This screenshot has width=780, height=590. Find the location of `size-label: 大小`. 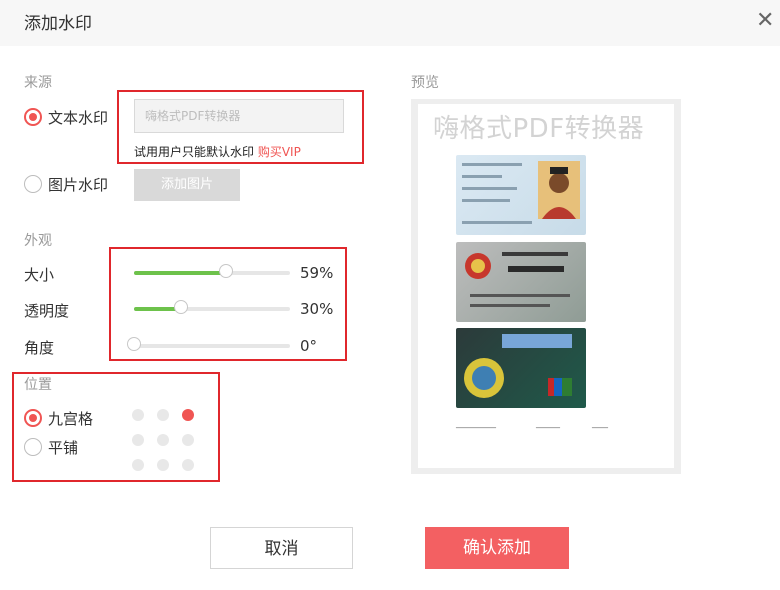

size-label: 大小 is located at coordinates (39, 275).